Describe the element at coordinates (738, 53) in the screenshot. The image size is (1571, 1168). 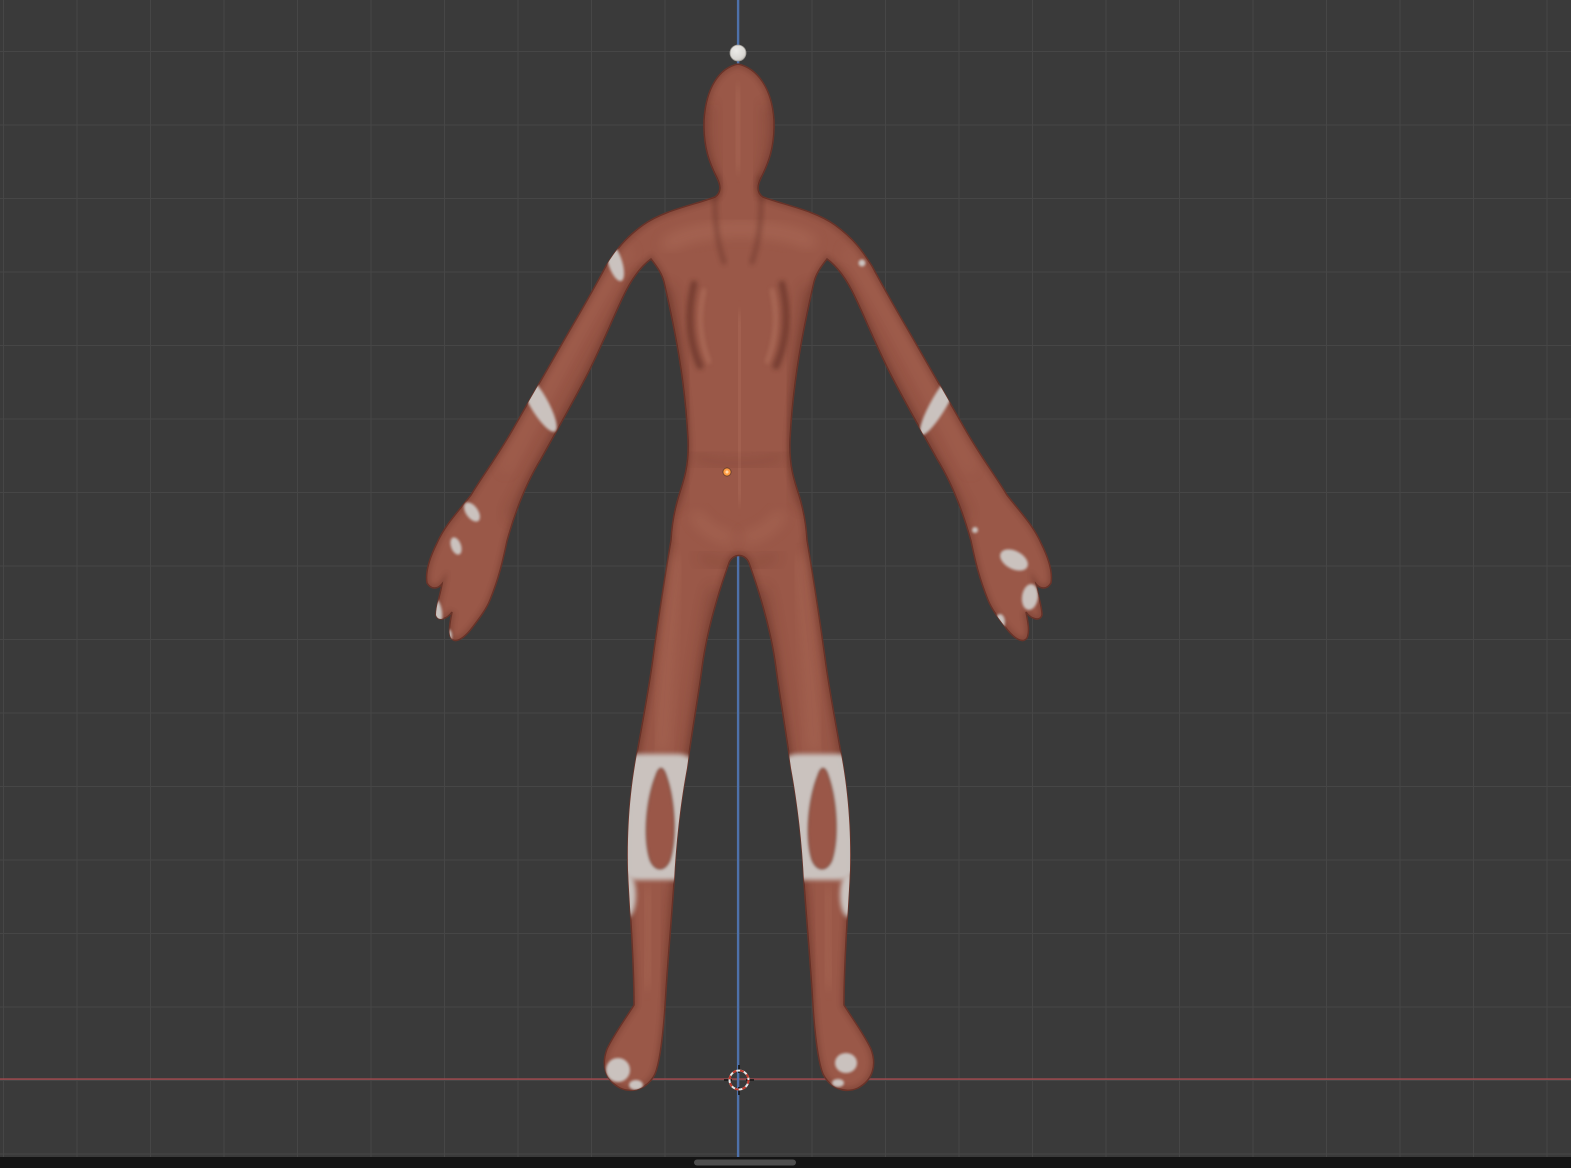
I see `marker-sphere-object` at that location.